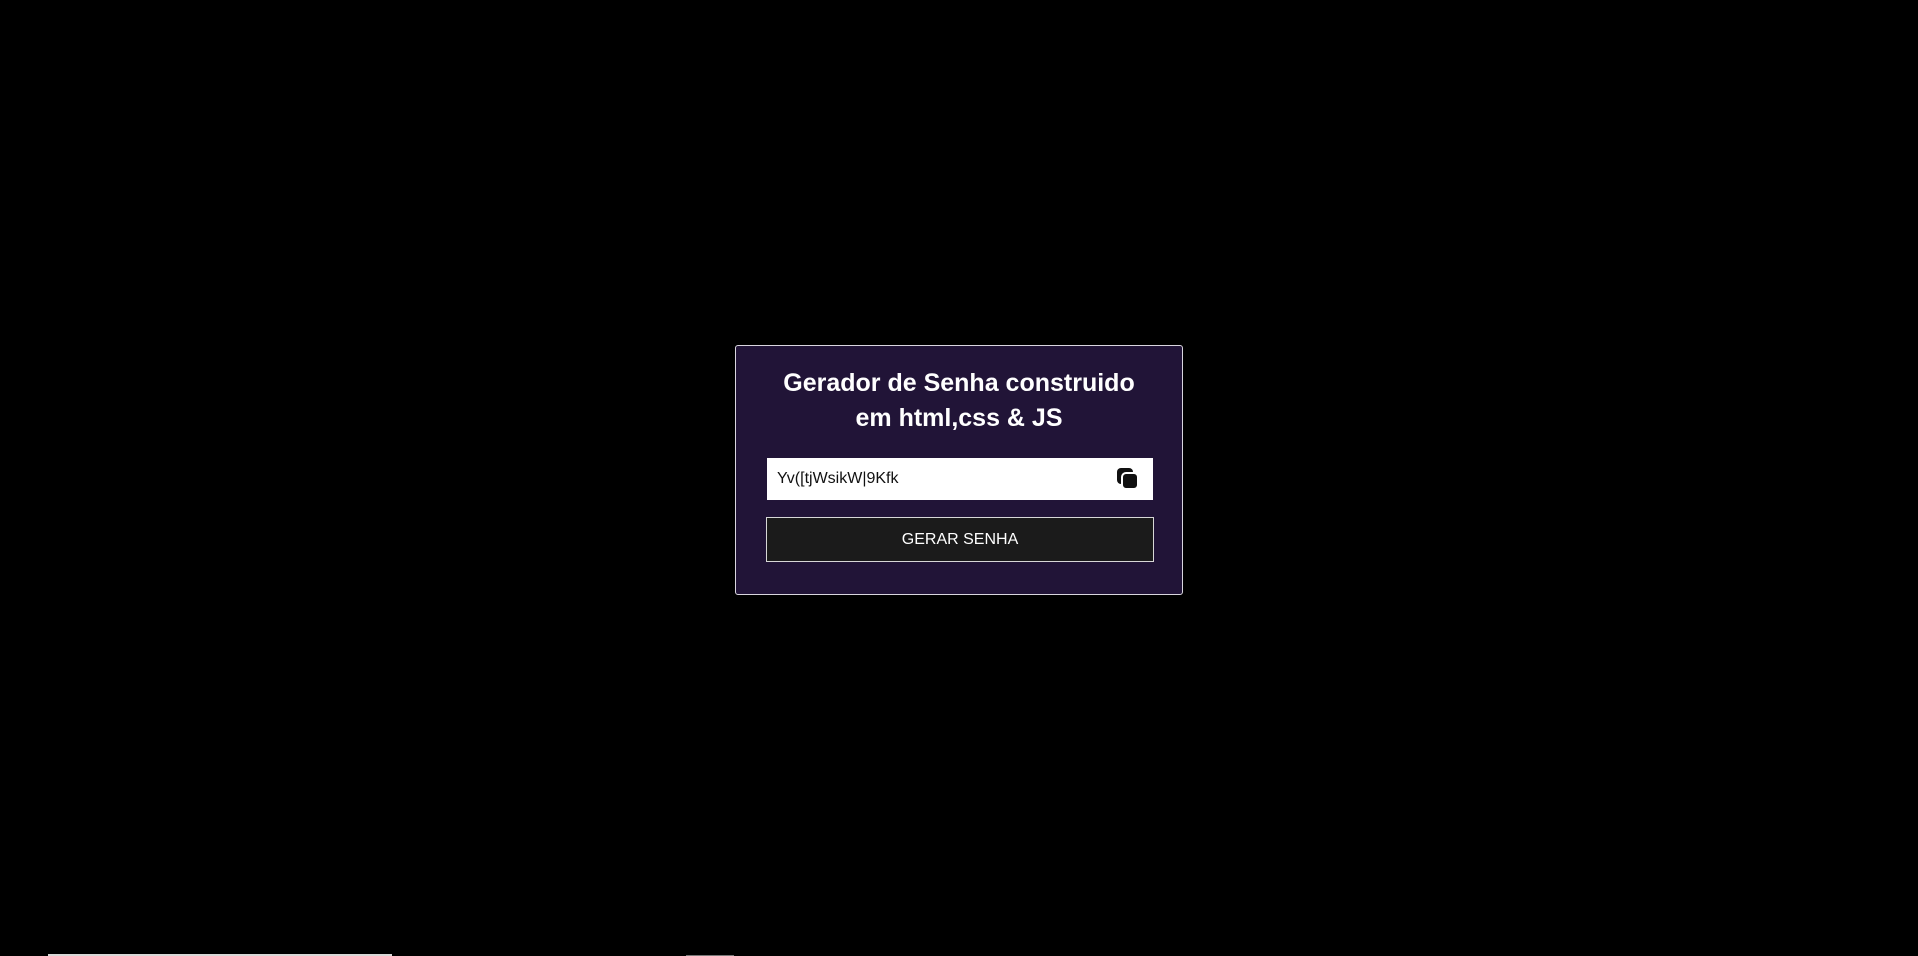 The image size is (1918, 956). Describe the element at coordinates (960, 539) in the screenshot. I see `generate-password-button: GERAR SENHA` at that location.